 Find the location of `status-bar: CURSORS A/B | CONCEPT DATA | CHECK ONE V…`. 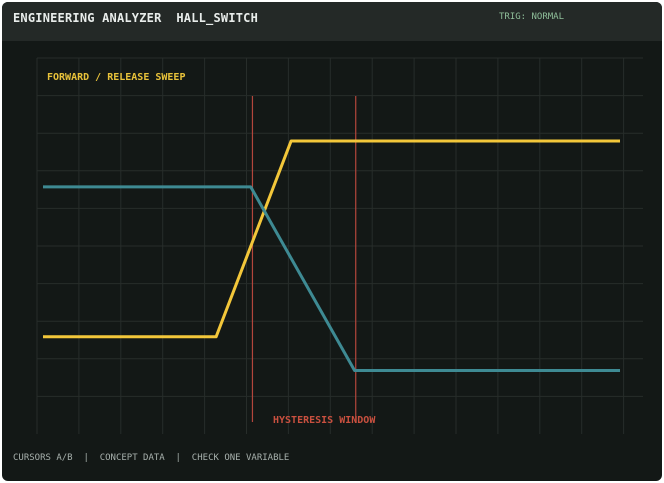

status-bar: CURSORS A/B | CONCEPT DATA | CHECK ONE V… is located at coordinates (151, 458).